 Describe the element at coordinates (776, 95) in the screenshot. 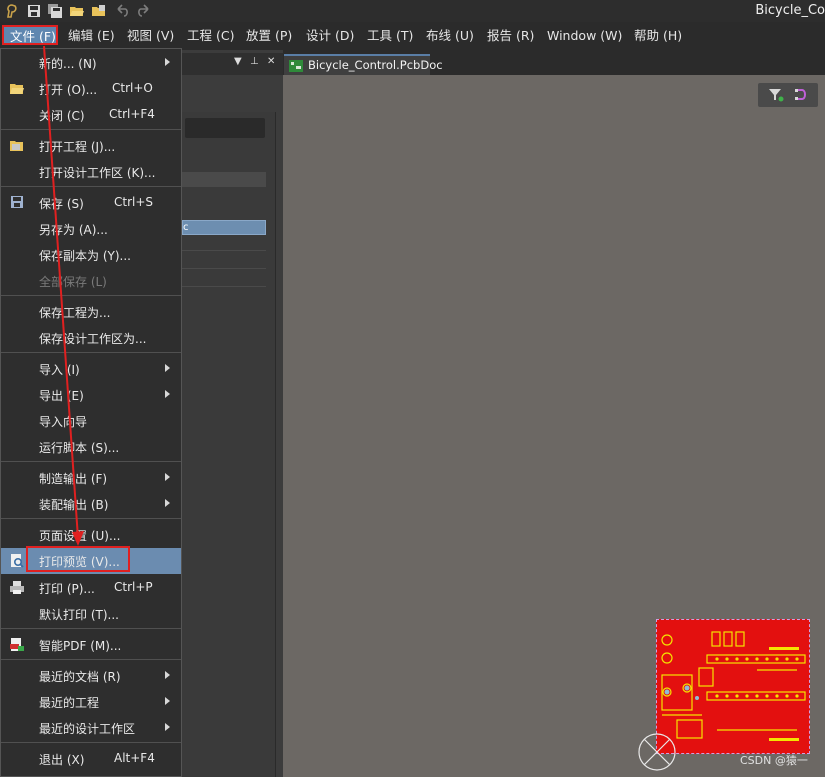

I see `filter-icon` at that location.